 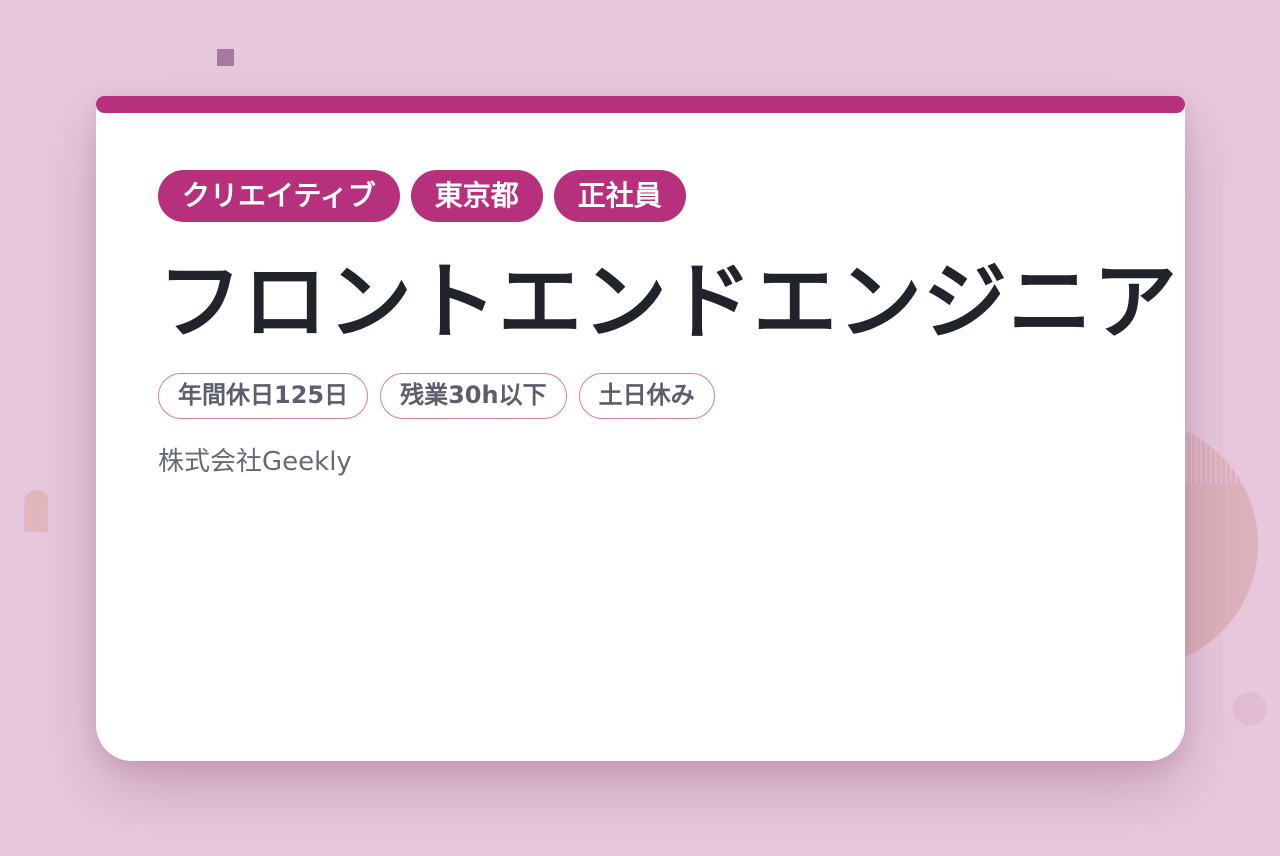 I want to click on job-title: フロントエンドエンジニア, so click(x=668, y=302).